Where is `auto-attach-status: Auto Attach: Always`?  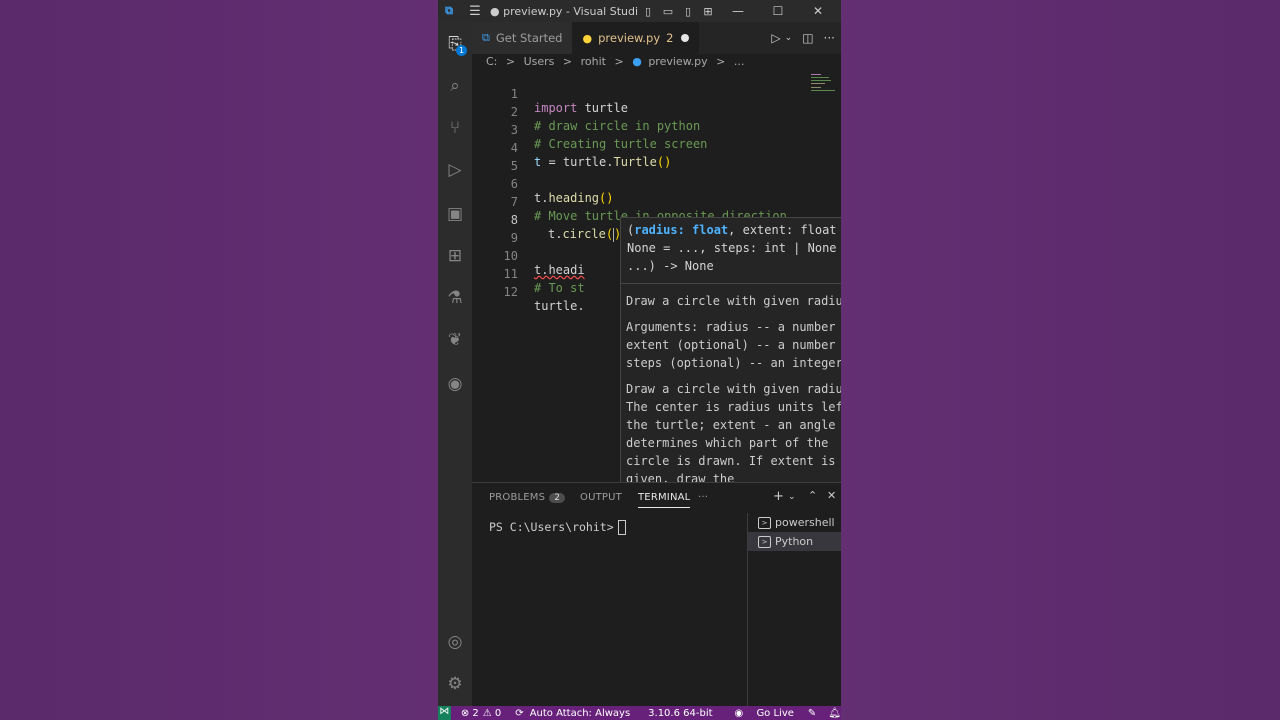
auto-attach-status: Auto Attach: Always is located at coordinates (580, 713).